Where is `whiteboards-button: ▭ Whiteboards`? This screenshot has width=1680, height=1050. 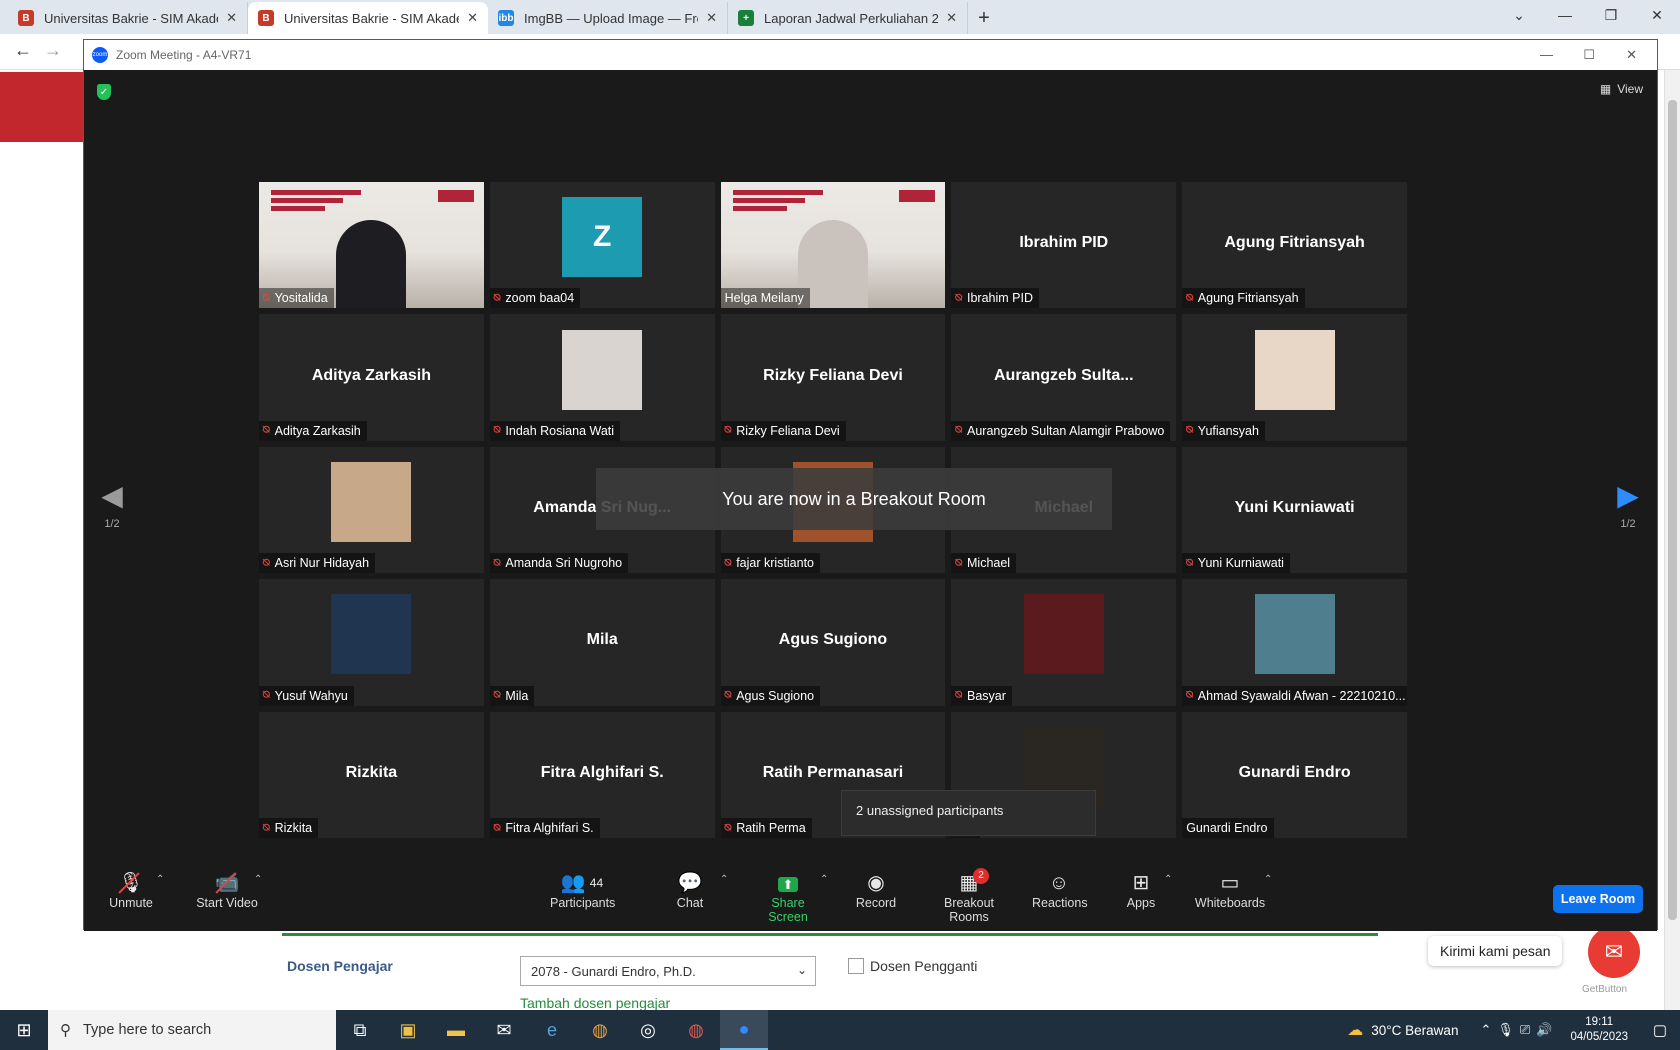 whiteboards-button: ▭ Whiteboards is located at coordinates (1230, 890).